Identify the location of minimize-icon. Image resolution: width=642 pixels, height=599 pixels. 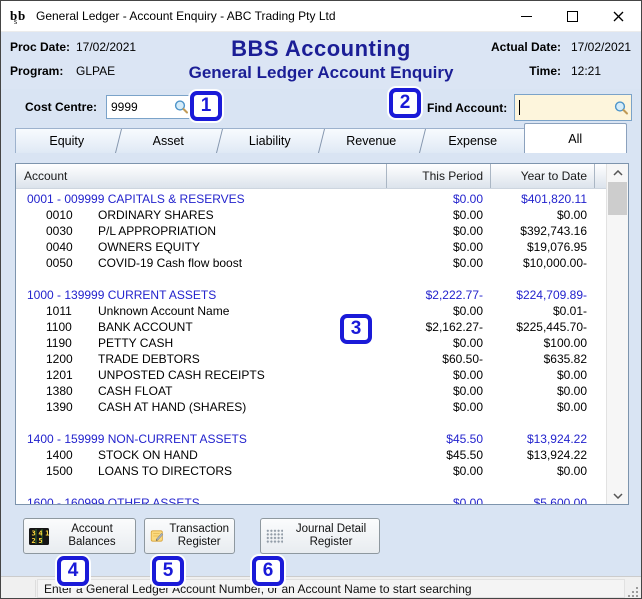
(526, 16).